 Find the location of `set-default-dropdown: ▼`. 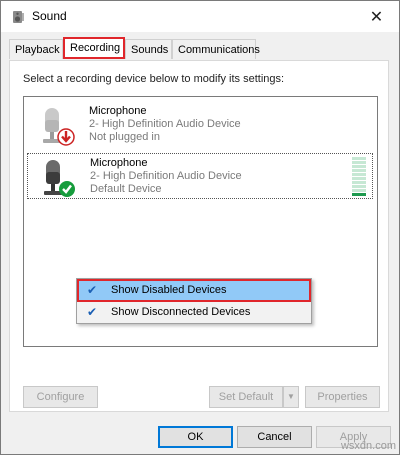

set-default-dropdown: ▼ is located at coordinates (291, 397).